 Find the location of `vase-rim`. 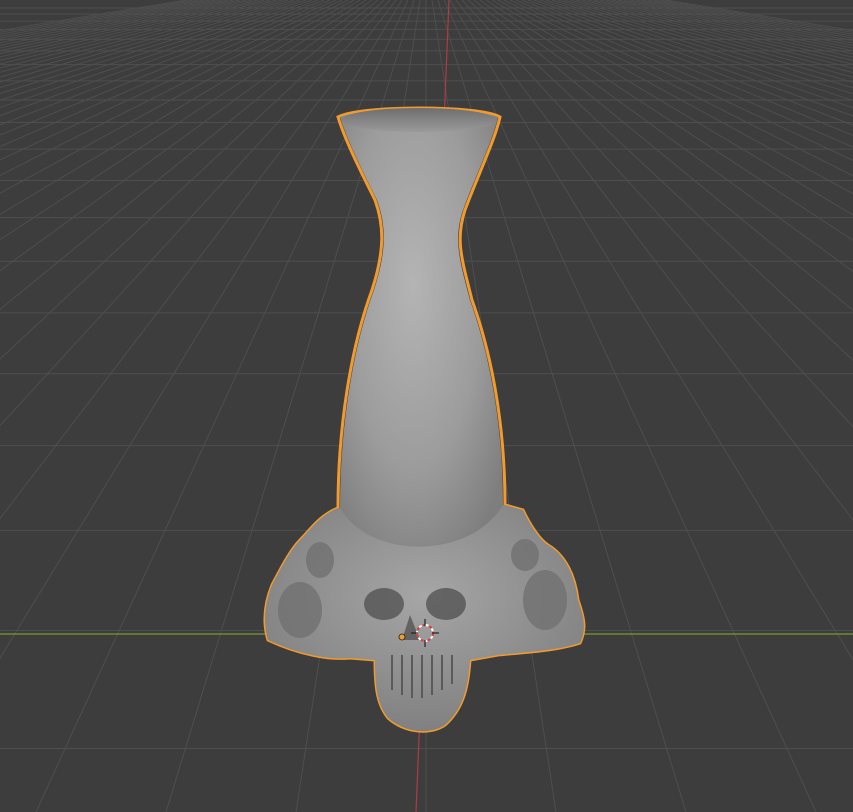

vase-rim is located at coordinates (419, 120).